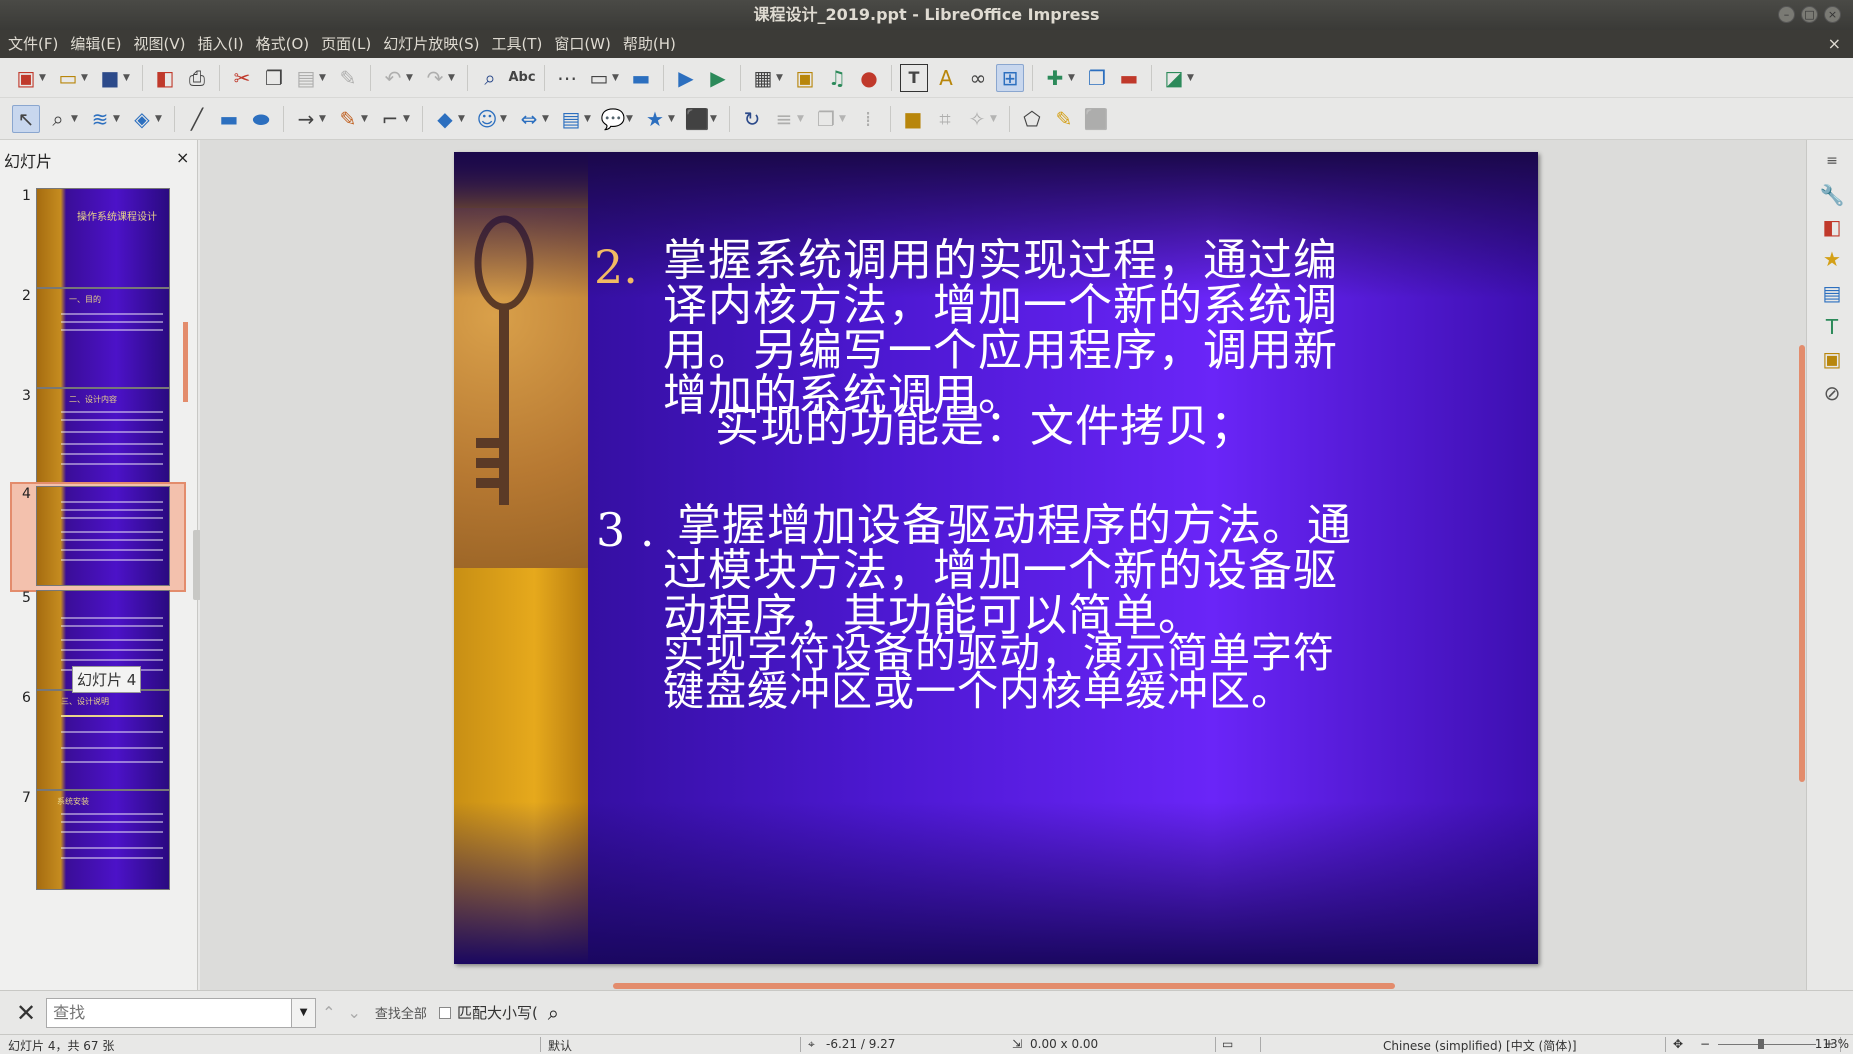 The width and height of the screenshot is (1853, 1054). What do you see at coordinates (913, 119) in the screenshot?
I see `shadow-icon: ■` at bounding box center [913, 119].